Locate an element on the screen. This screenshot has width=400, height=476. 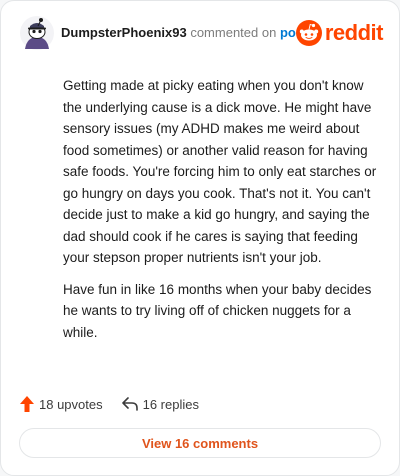
reply-count: 16 replies is located at coordinates (170, 404).